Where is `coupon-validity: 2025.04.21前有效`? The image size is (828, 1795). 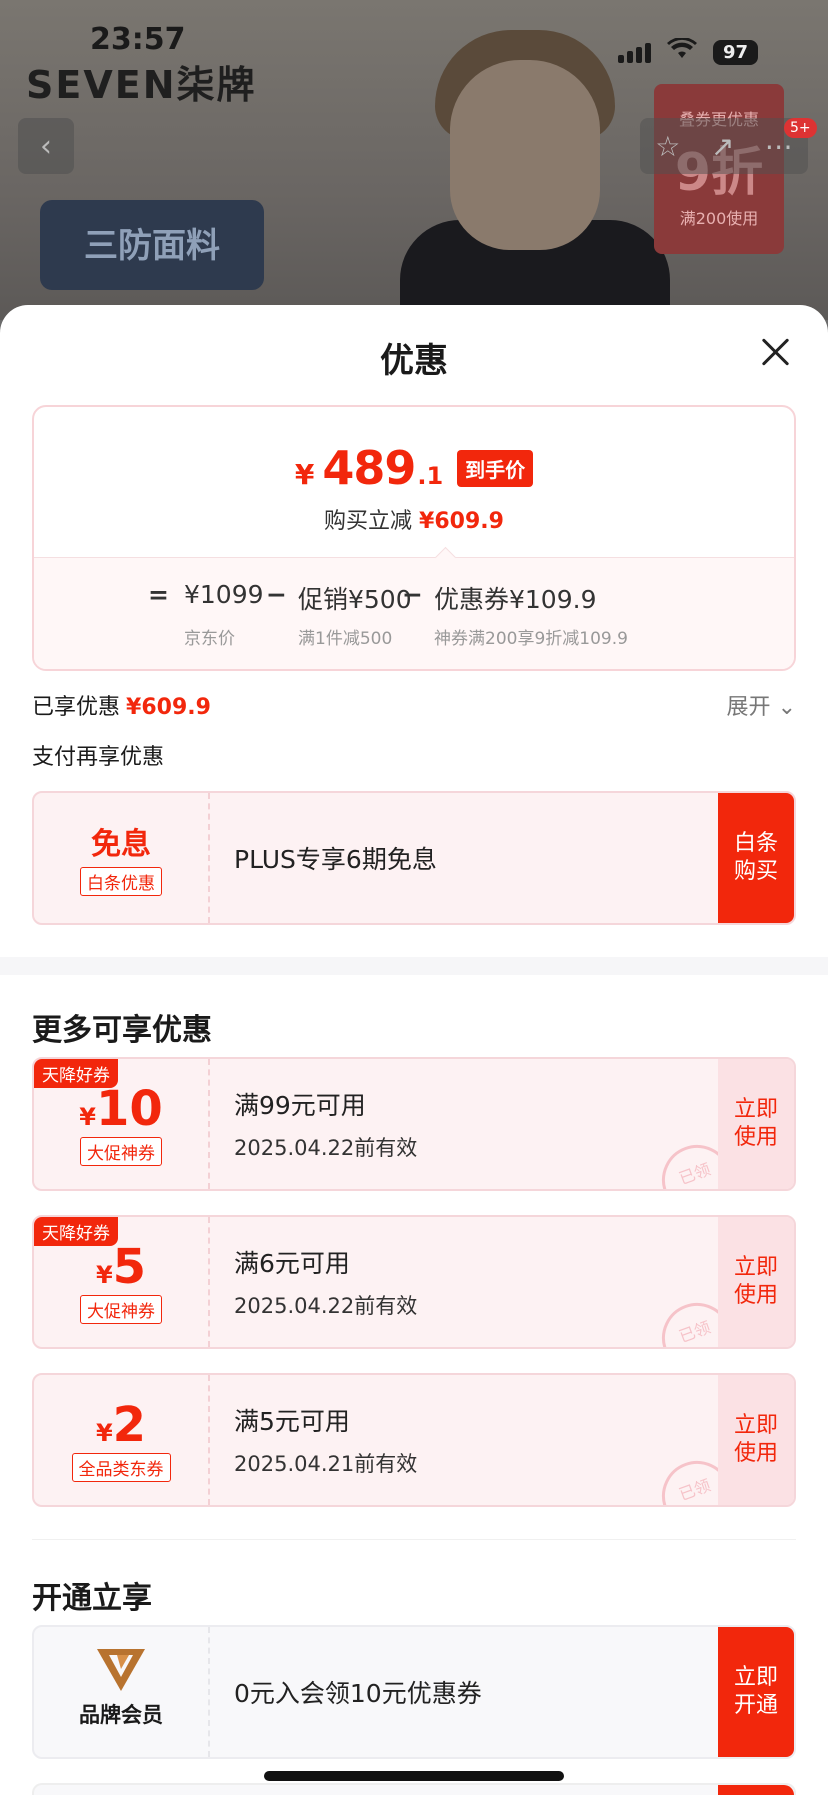 coupon-validity: 2025.04.21前有效 is located at coordinates (326, 1464).